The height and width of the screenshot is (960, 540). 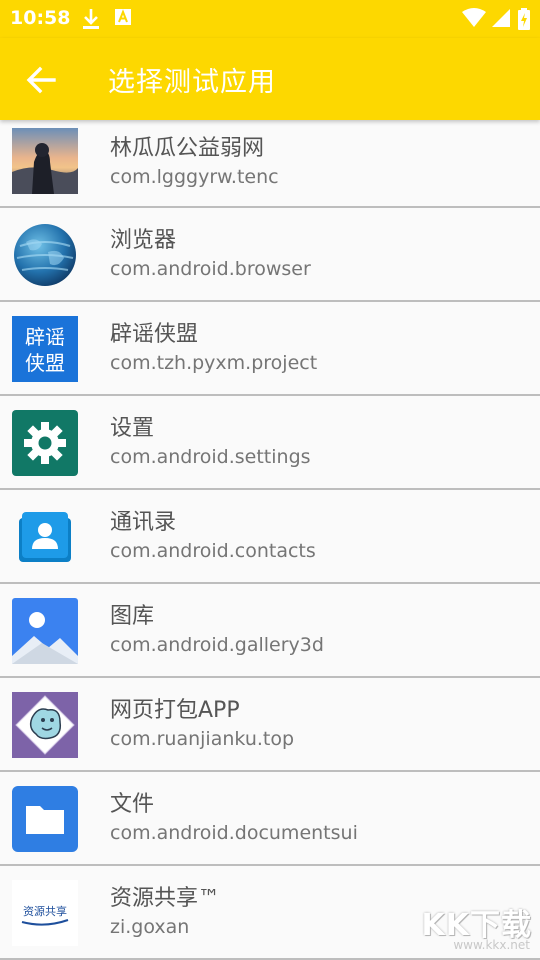 I want to click on app-package: com.android.contacts, so click(x=213, y=551).